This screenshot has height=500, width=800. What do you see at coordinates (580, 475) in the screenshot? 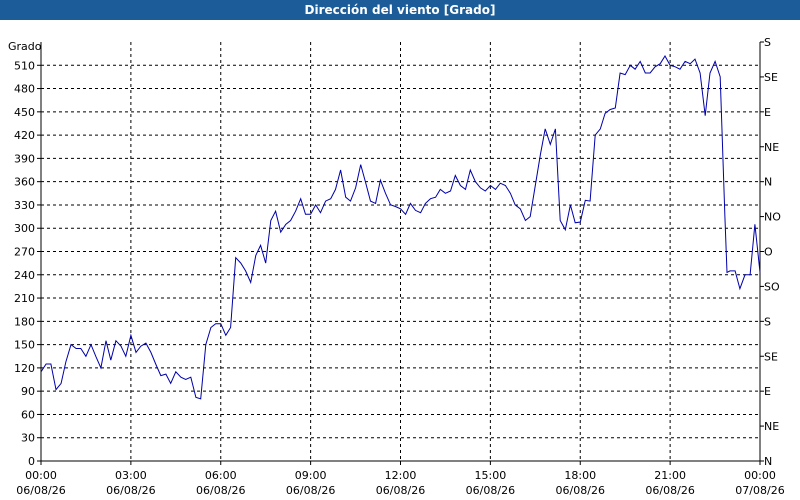
I see `x-tick-time: 18:00` at bounding box center [580, 475].